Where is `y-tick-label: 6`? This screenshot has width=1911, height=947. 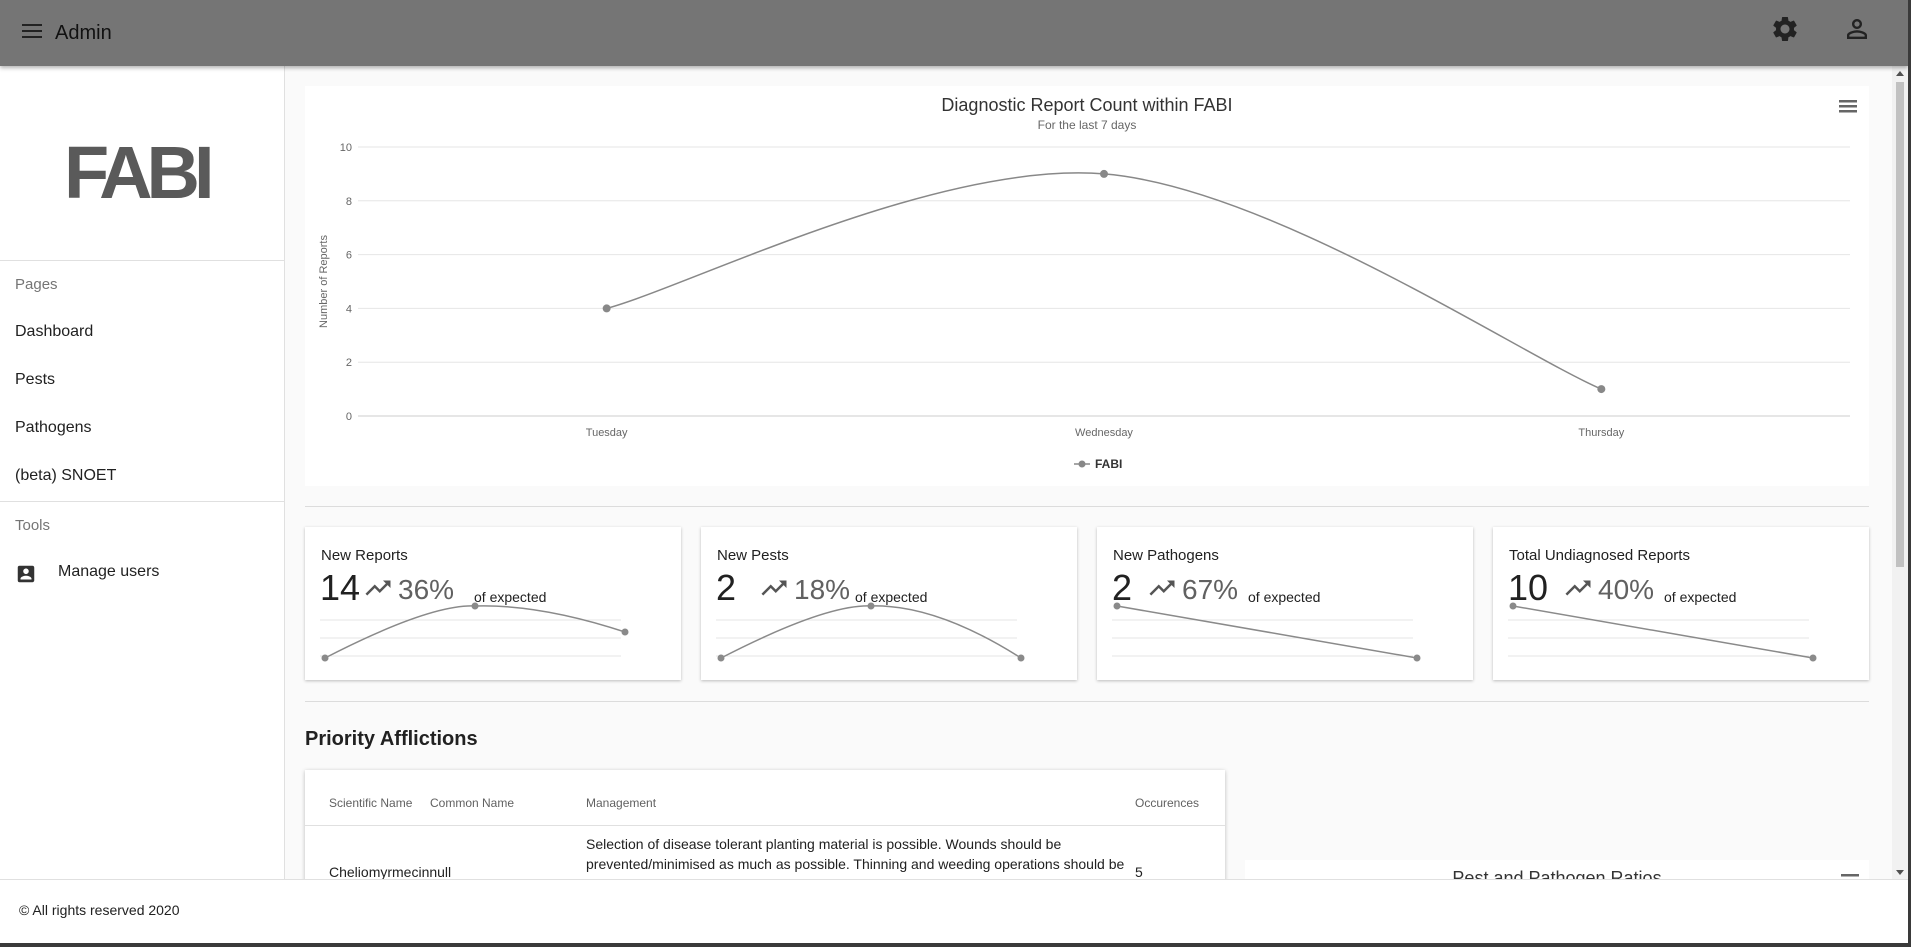 y-tick-label: 6 is located at coordinates (349, 256).